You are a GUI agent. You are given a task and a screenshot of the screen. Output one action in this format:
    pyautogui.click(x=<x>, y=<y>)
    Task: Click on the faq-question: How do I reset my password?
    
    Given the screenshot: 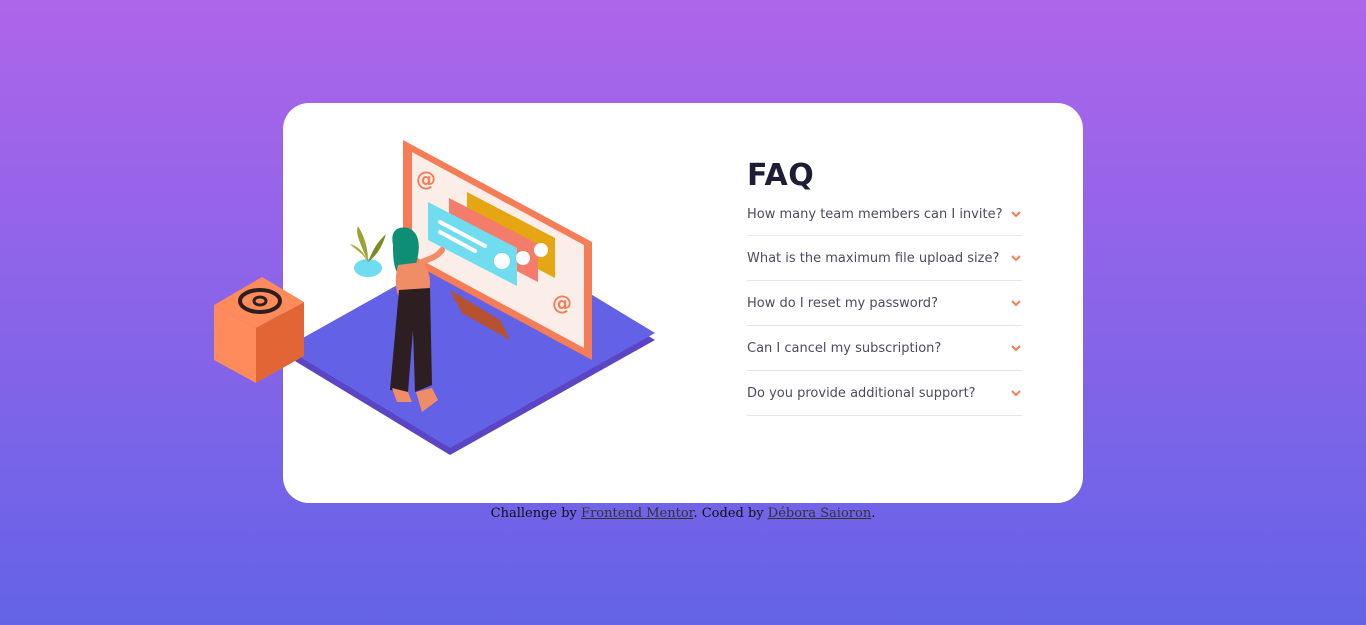 What is the action you would take?
    pyautogui.click(x=842, y=303)
    